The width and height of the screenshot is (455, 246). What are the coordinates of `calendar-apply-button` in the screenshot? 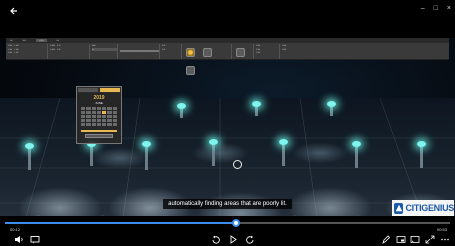 It's located at (99, 136).